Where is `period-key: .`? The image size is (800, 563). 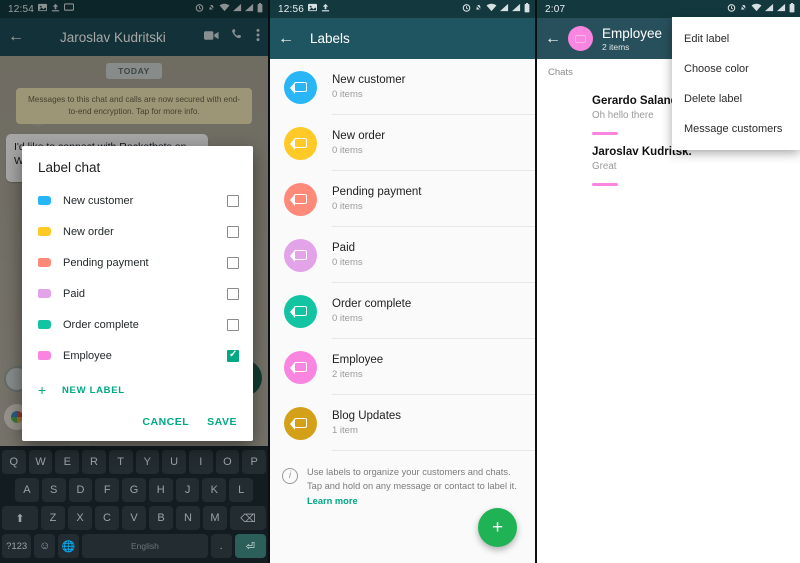
period-key: . is located at coordinates (221, 546).